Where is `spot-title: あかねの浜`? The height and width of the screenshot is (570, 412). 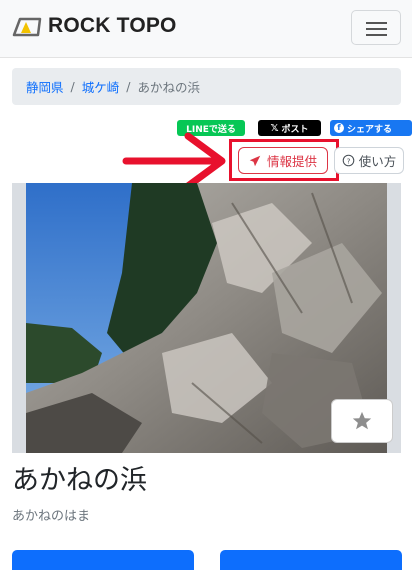
spot-title: あかねの浜 is located at coordinates (79, 480).